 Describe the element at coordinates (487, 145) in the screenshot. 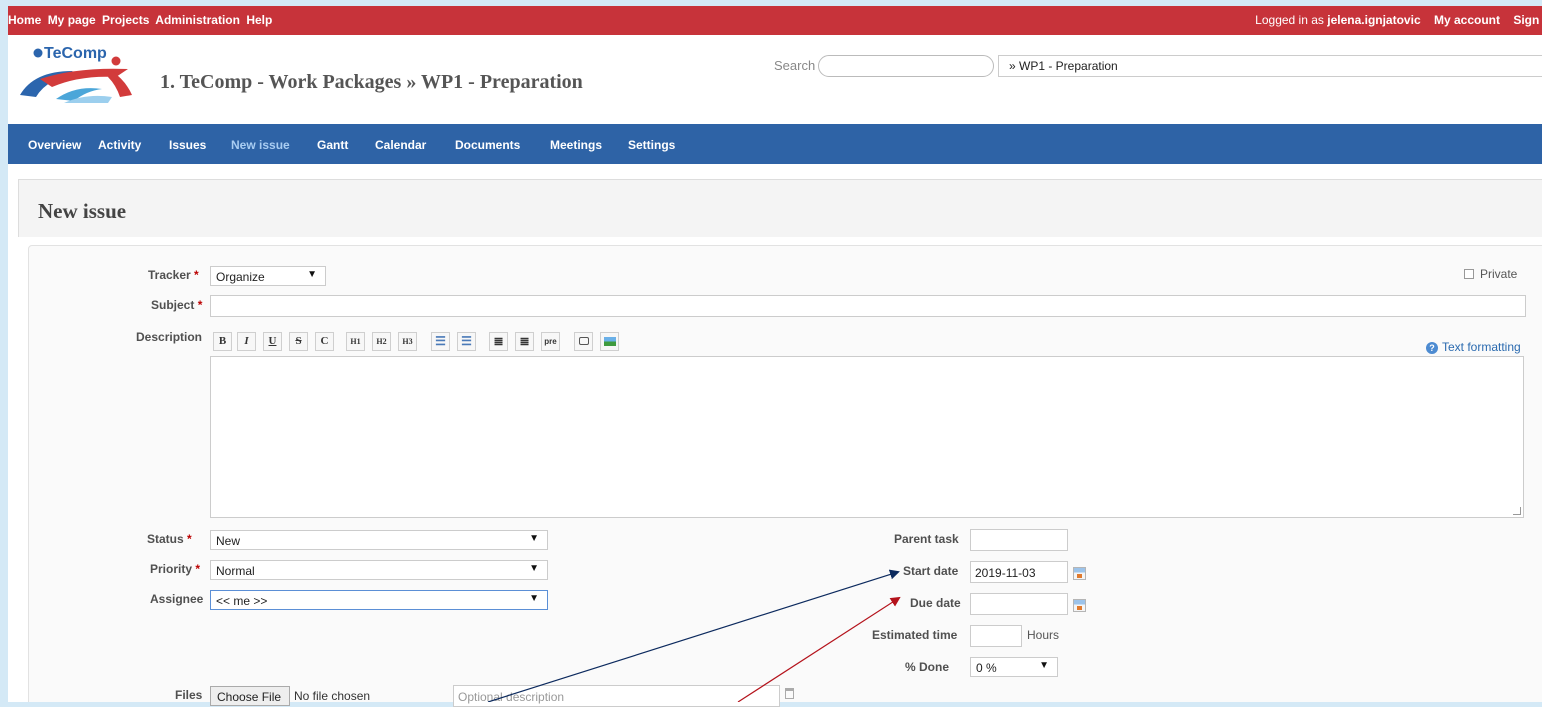

I see `tab-documents: Documents` at that location.